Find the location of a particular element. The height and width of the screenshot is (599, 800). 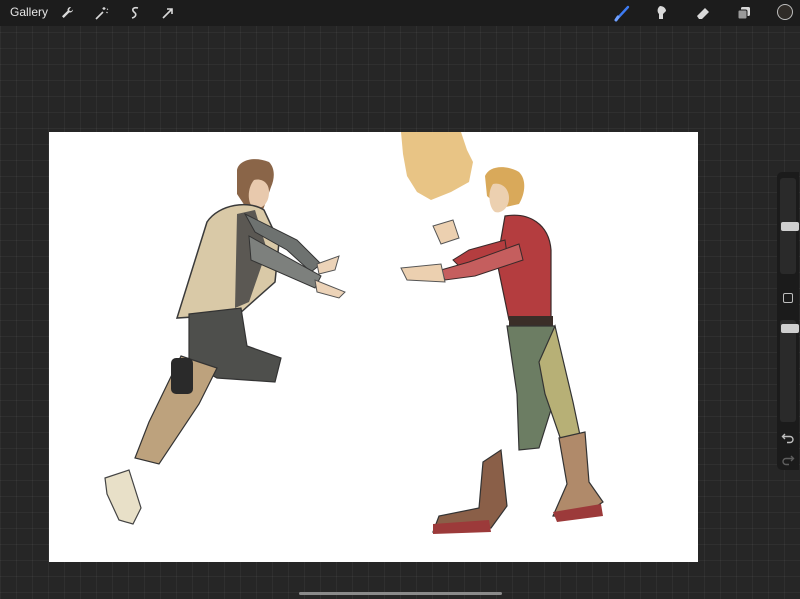

home-indicator is located at coordinates (400, 593).